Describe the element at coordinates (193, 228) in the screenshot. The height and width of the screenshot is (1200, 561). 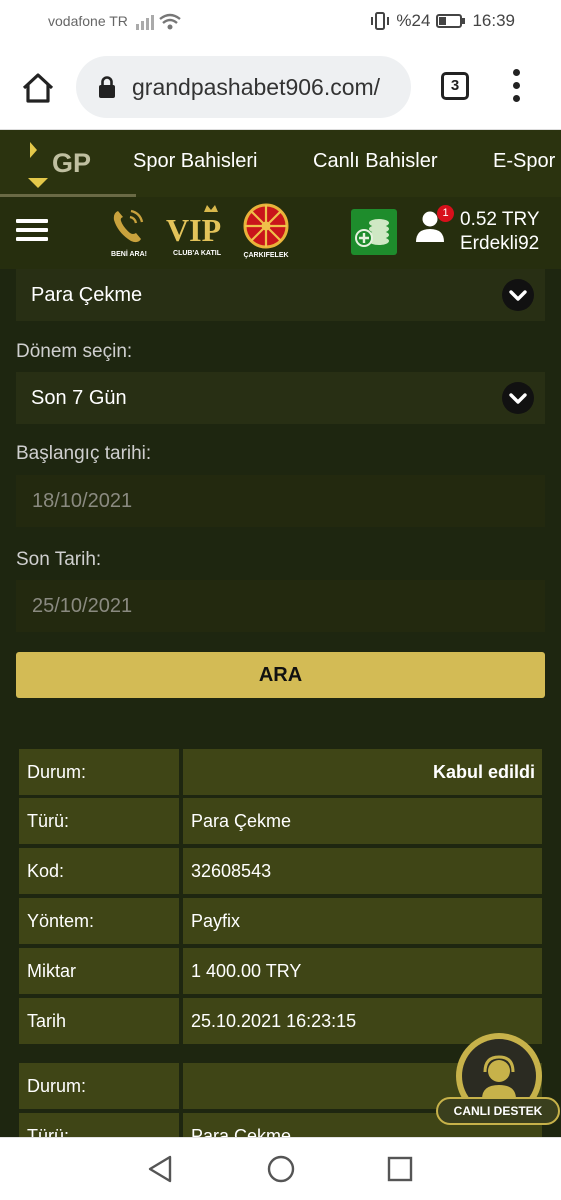
I see `svg-text: VIP` at that location.